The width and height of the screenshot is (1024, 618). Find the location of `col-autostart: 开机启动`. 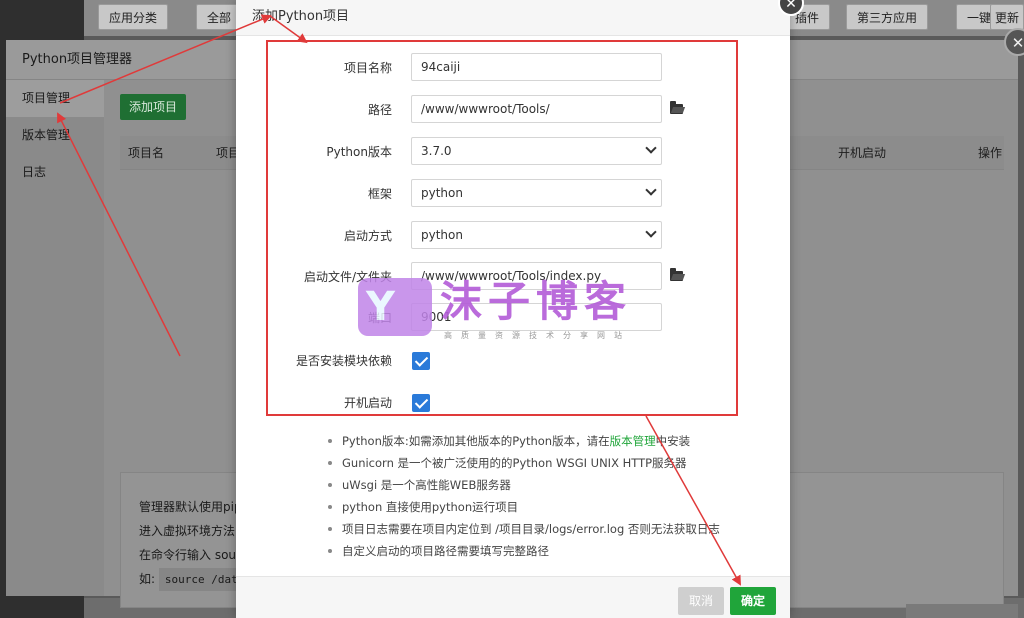

col-autostart: 开机启动 is located at coordinates (862, 153).